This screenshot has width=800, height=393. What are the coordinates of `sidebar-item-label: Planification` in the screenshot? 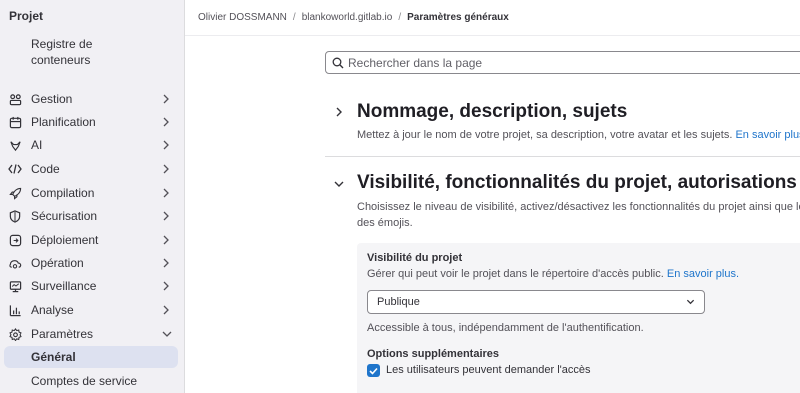 It's located at (63, 122).